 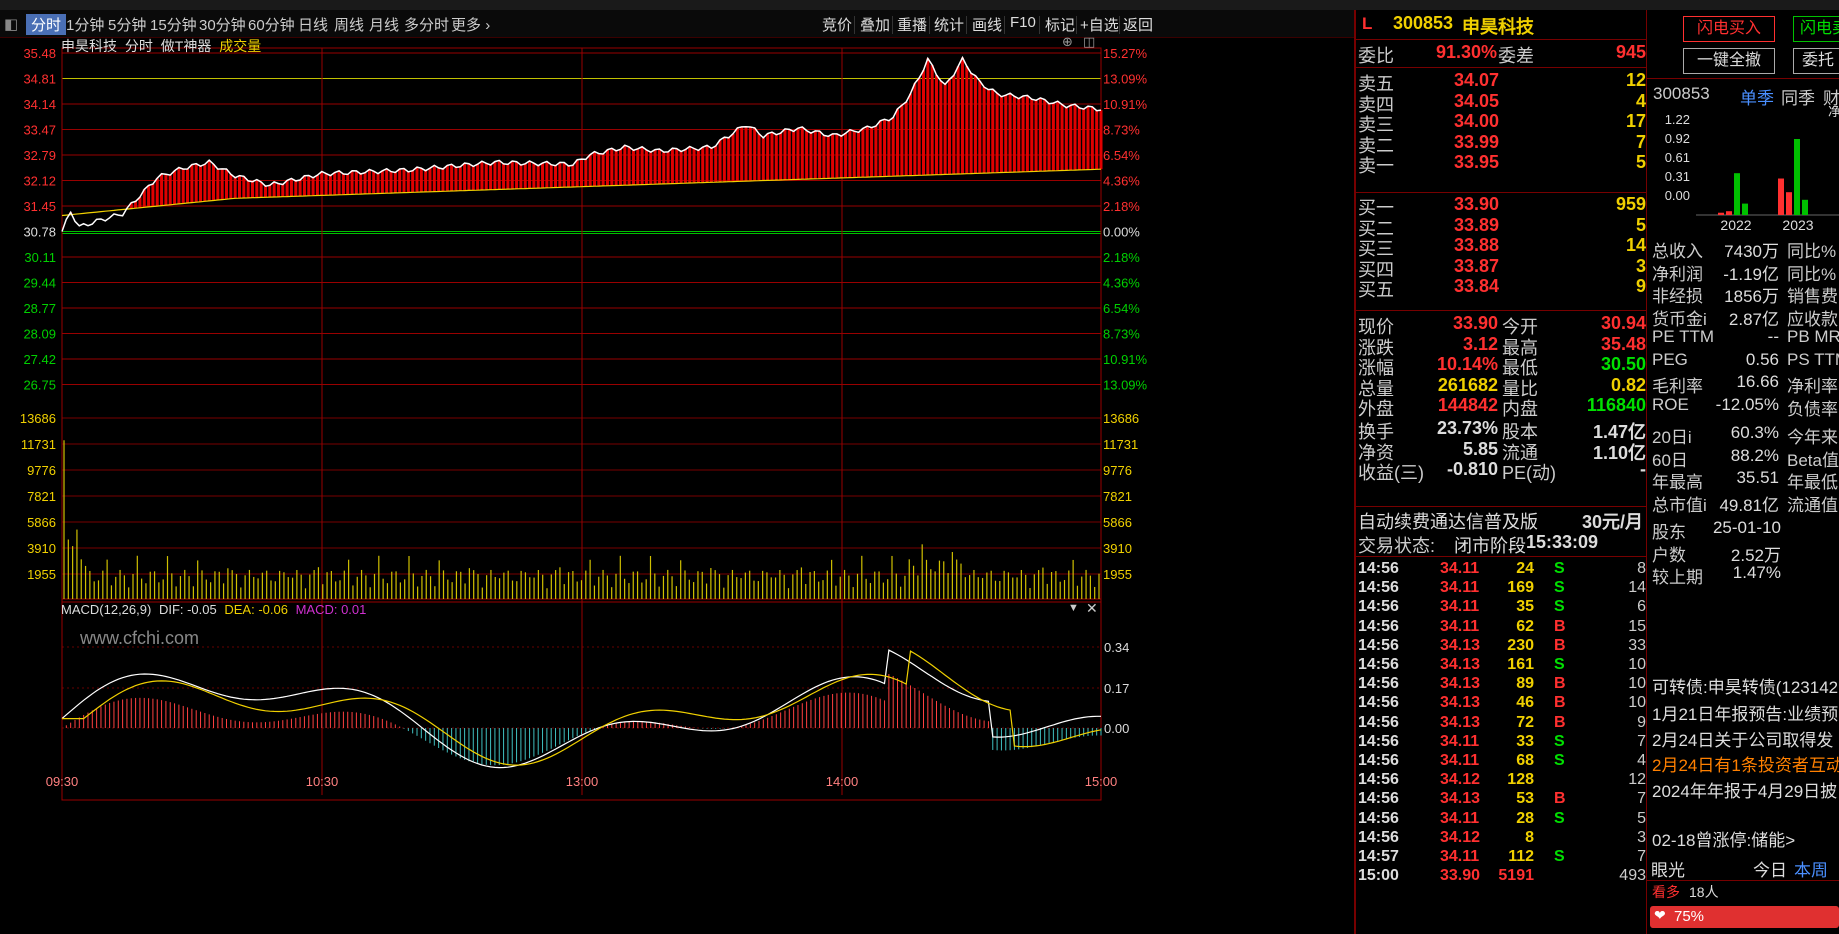 What do you see at coordinates (1812, 437) in the screenshot?
I see `fin-right-label: 今年来` at bounding box center [1812, 437].